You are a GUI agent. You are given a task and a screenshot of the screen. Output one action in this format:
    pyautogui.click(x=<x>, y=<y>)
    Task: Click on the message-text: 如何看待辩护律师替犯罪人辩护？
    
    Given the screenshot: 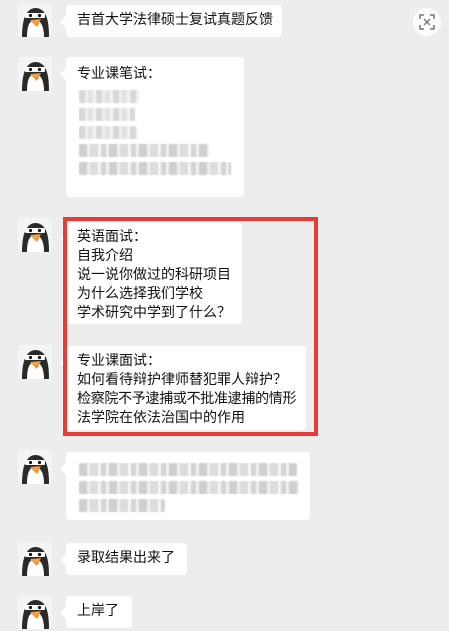 What is the action you would take?
    pyautogui.click(x=182, y=380)
    